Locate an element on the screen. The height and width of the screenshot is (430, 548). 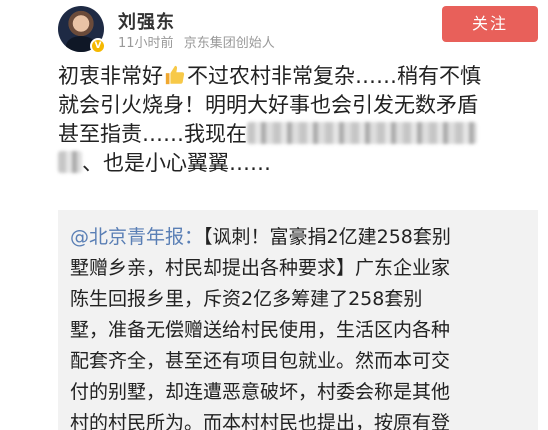
post-text-segment: 初衷非常好 is located at coordinates (110, 76).